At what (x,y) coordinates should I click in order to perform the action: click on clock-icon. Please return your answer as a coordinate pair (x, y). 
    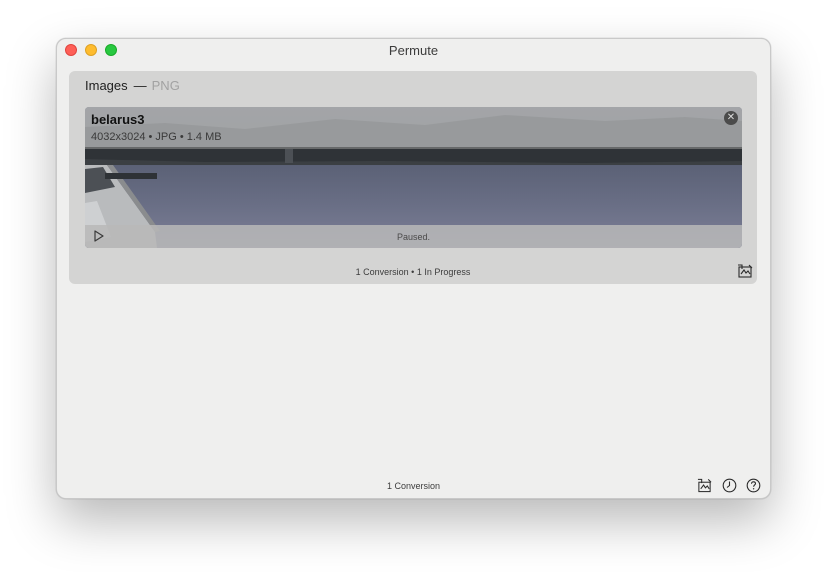
    Looking at the image, I should click on (729, 485).